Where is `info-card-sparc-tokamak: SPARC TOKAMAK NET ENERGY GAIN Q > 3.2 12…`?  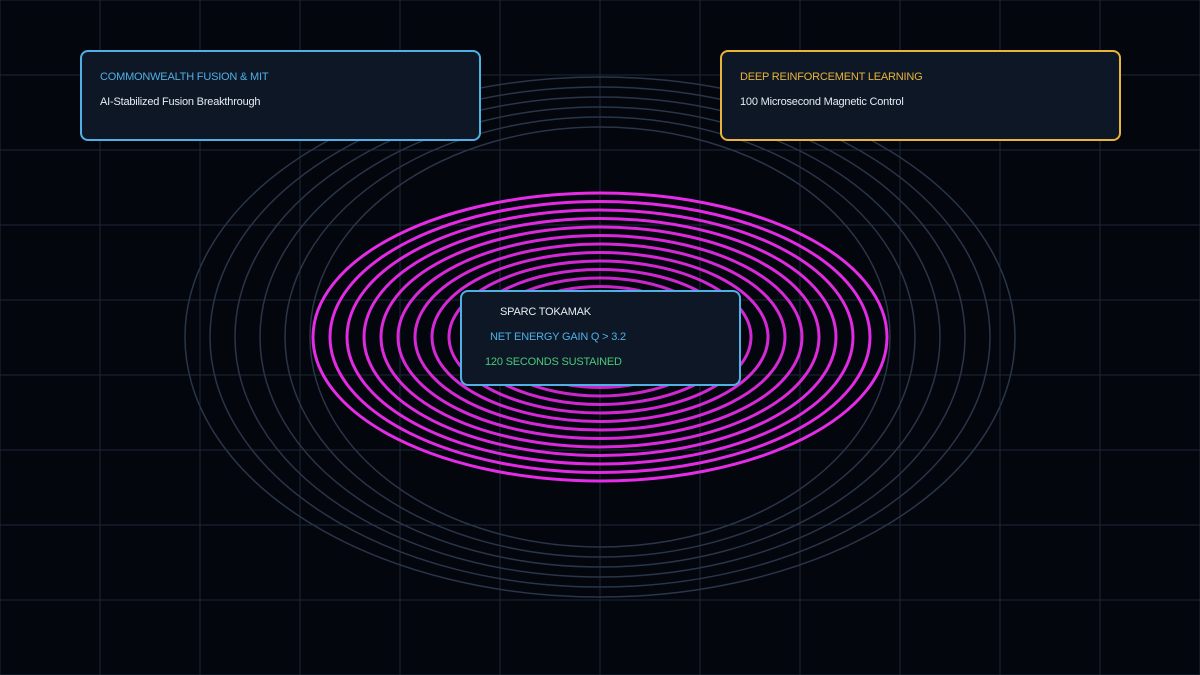 info-card-sparc-tokamak: SPARC TOKAMAK NET ENERGY GAIN Q > 3.2 12… is located at coordinates (600, 338).